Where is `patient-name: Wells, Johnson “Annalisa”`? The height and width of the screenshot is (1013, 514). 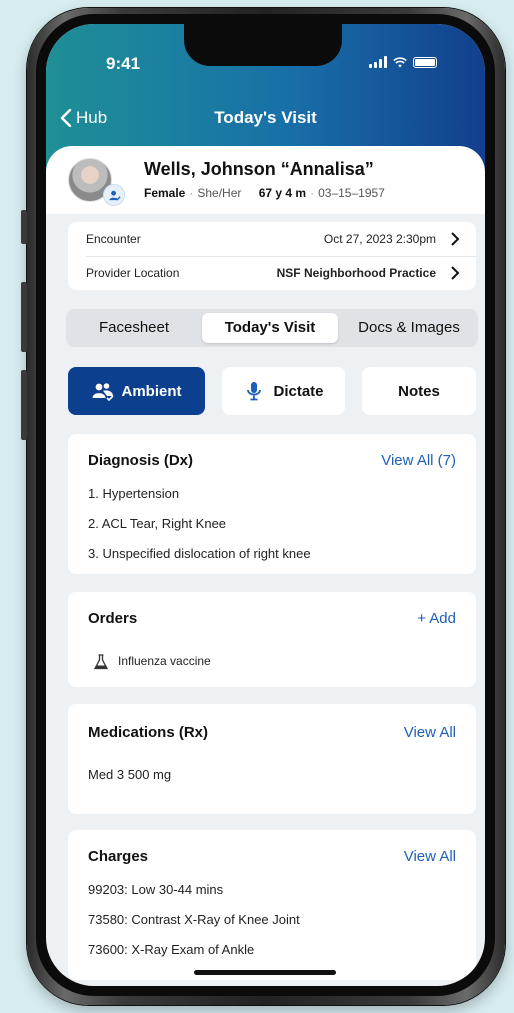
patient-name: Wells, Johnson “Annalisa” is located at coordinates (259, 169).